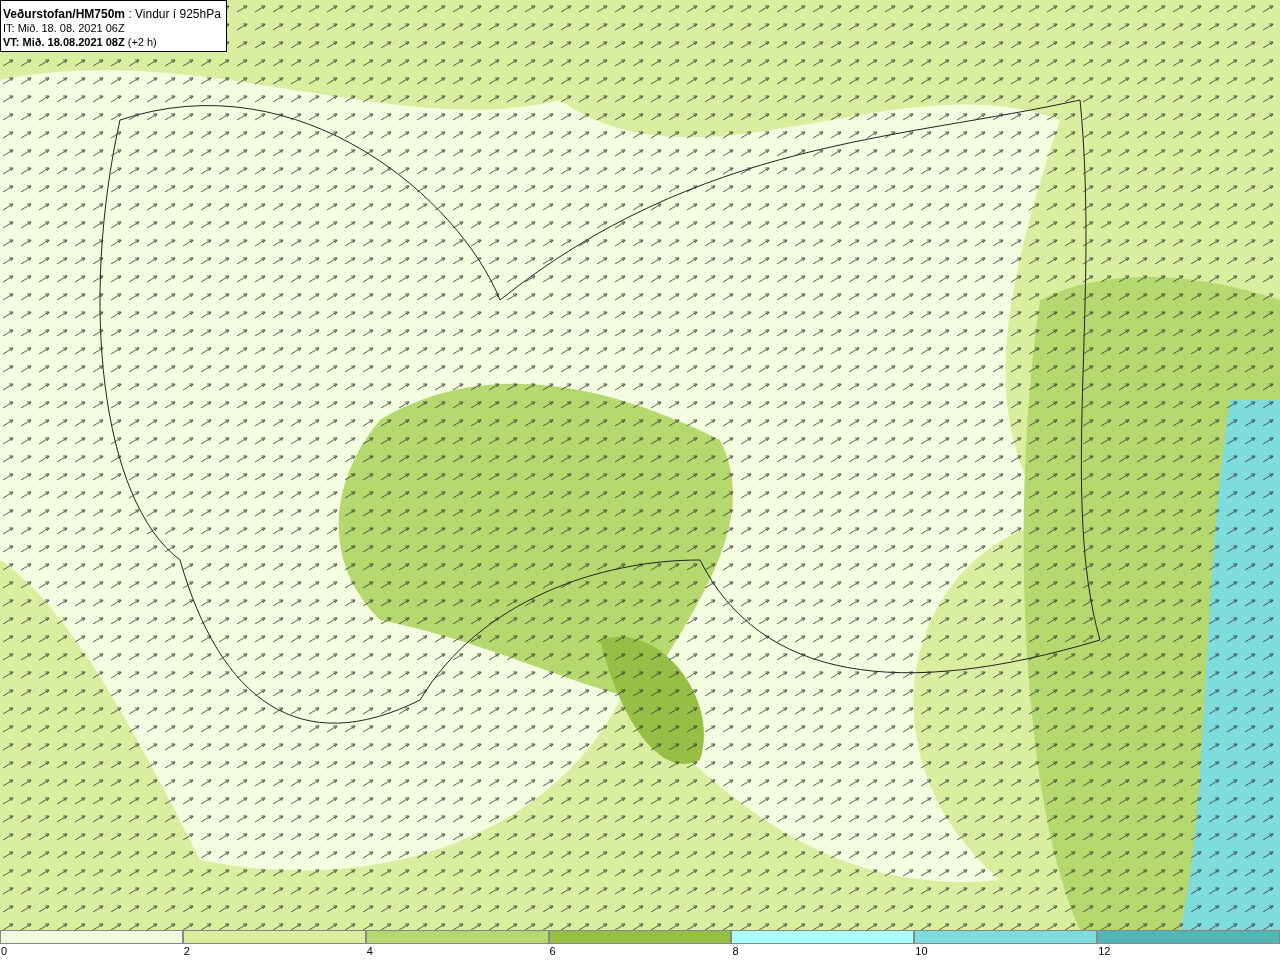 This screenshot has width=1280, height=960. Describe the element at coordinates (735, 951) in the screenshot. I see `scale-label: 8` at that location.